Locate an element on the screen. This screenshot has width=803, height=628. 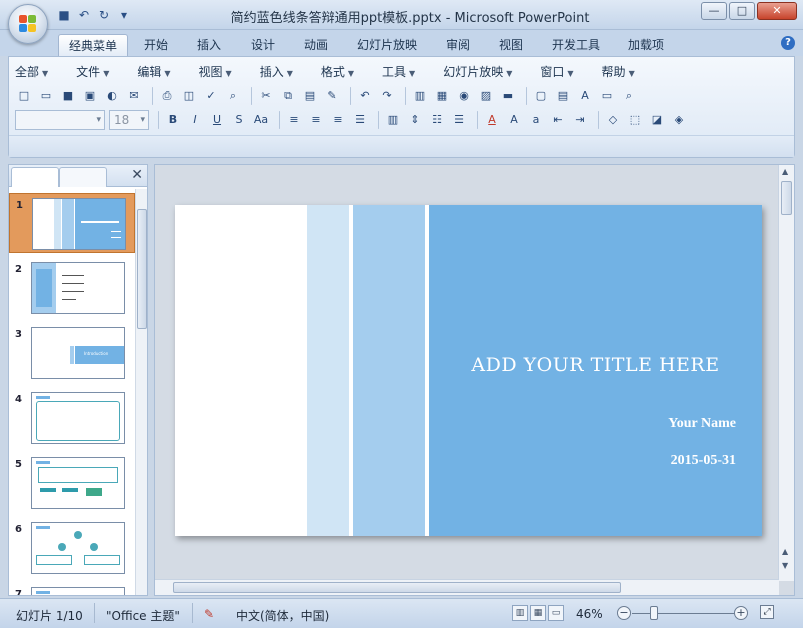
menu-window: 窗口 ▼ is located at coordinates (556, 72).